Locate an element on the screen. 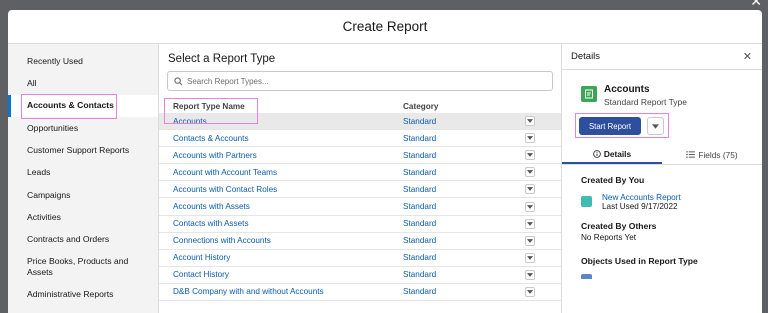  search-icon is located at coordinates (178, 80).